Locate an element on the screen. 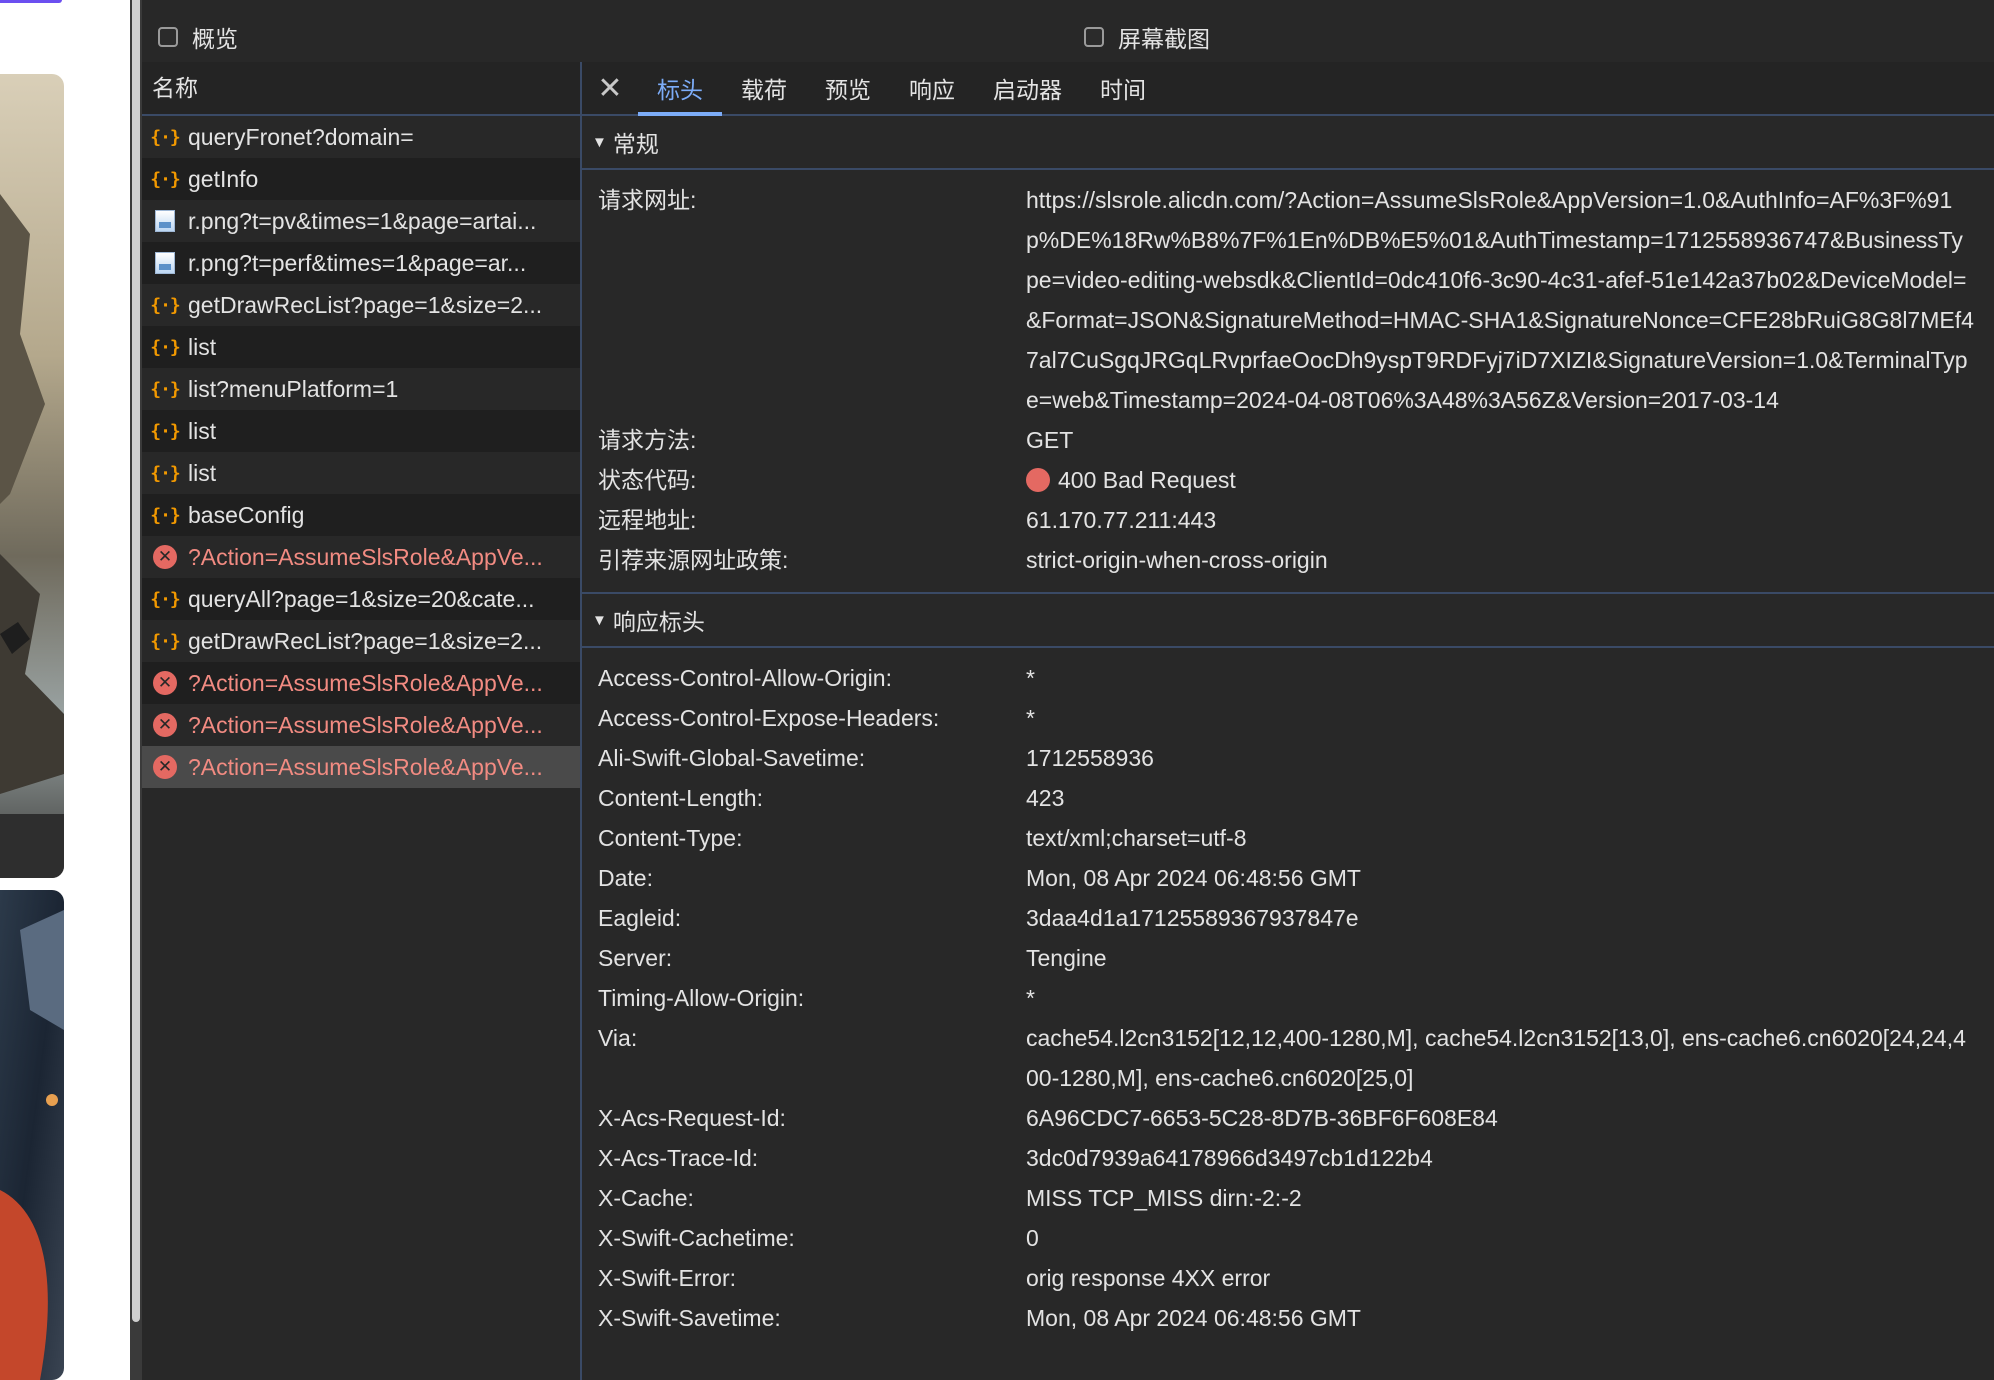 The width and height of the screenshot is (1994, 1380). request-name: list?menuPlatform=1 is located at coordinates (293, 388).